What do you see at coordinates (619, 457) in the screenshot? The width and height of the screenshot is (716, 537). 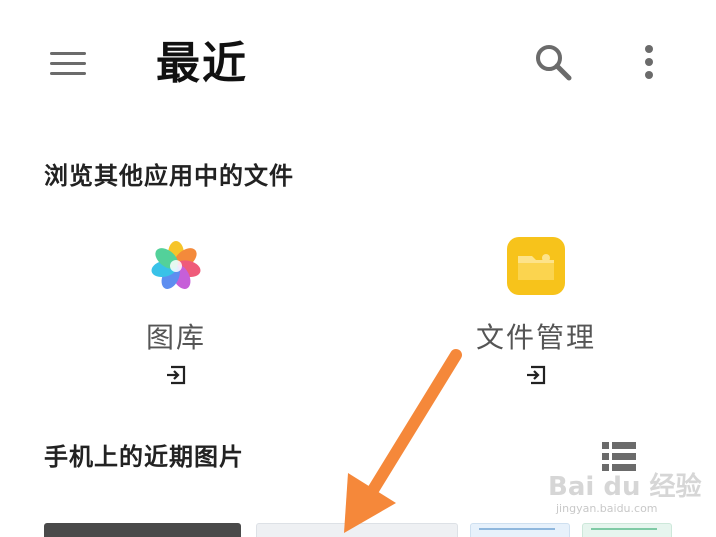 I see `list-view-icon` at bounding box center [619, 457].